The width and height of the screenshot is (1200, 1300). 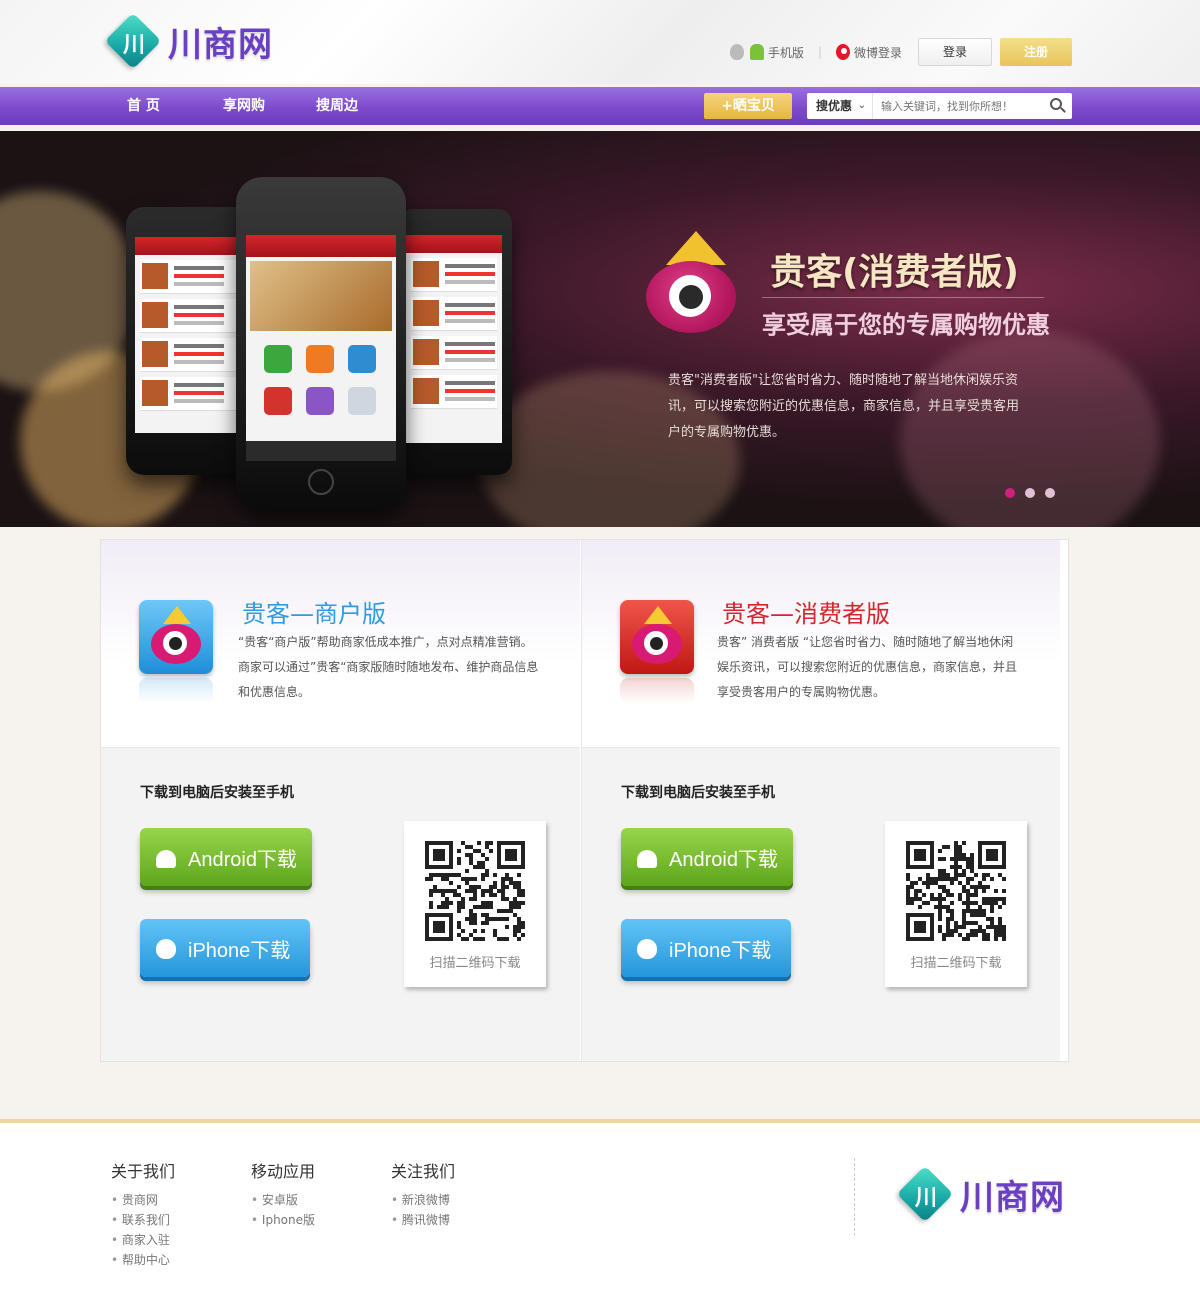 I want to click on merchant-app-icon, so click(x=176, y=637).